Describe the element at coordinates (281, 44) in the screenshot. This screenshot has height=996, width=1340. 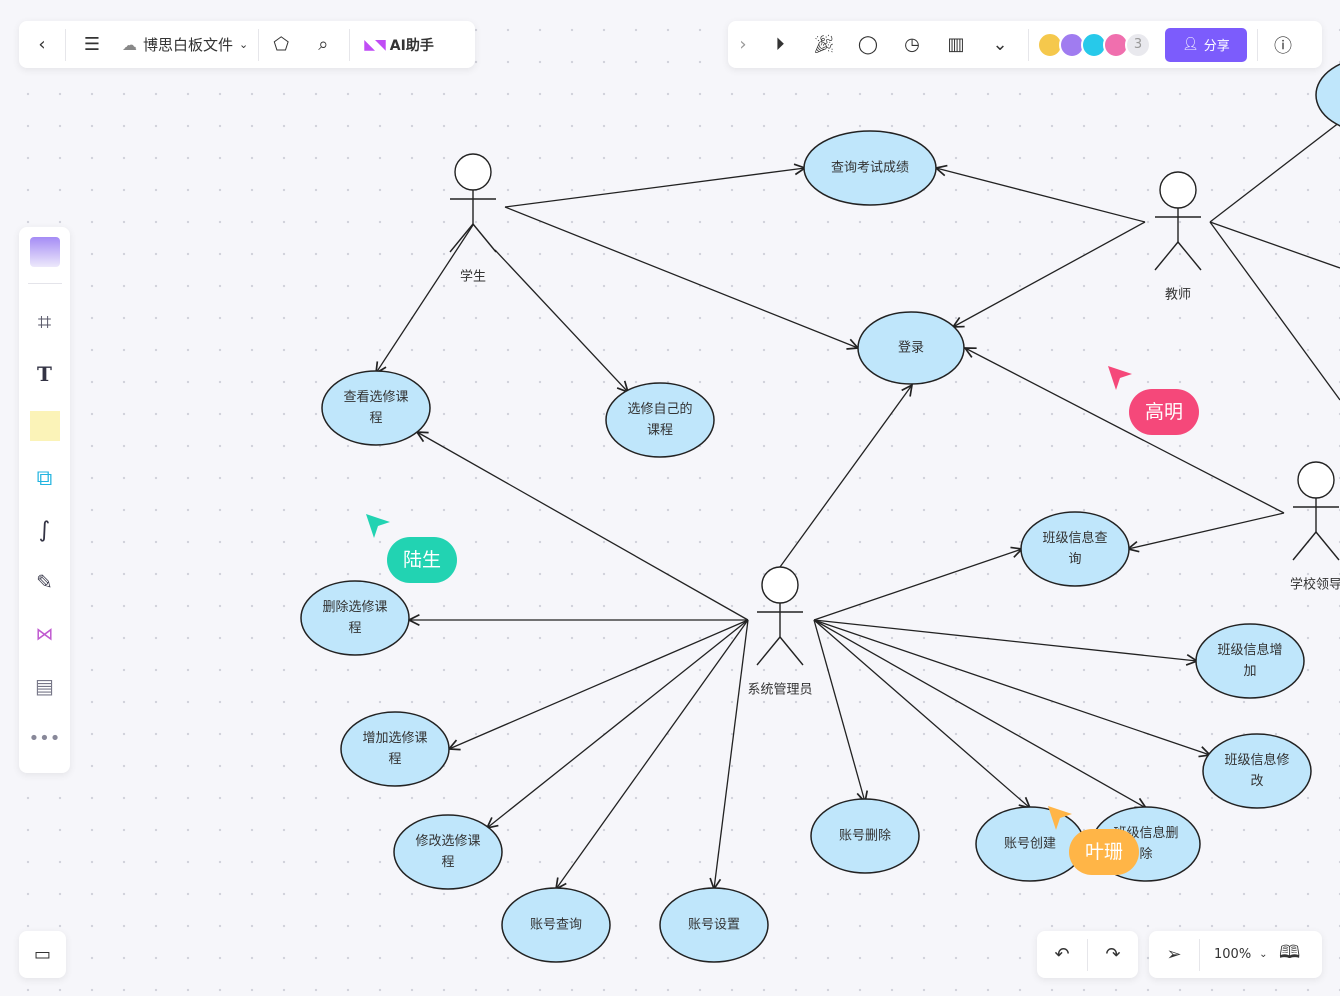
I see `tag-icon: ⬠` at that location.